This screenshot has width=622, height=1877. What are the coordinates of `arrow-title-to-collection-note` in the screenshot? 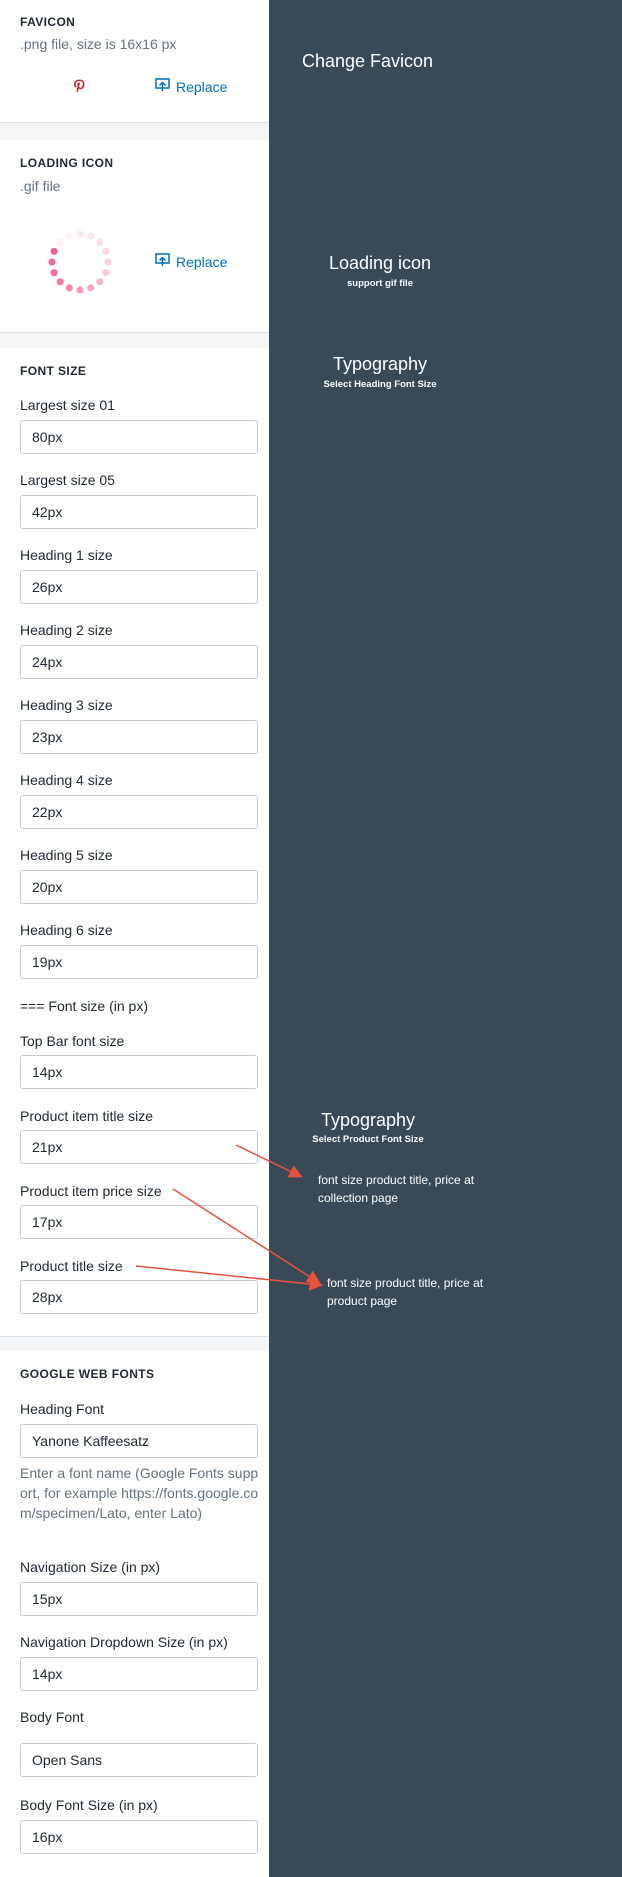 It's located at (269, 1161).